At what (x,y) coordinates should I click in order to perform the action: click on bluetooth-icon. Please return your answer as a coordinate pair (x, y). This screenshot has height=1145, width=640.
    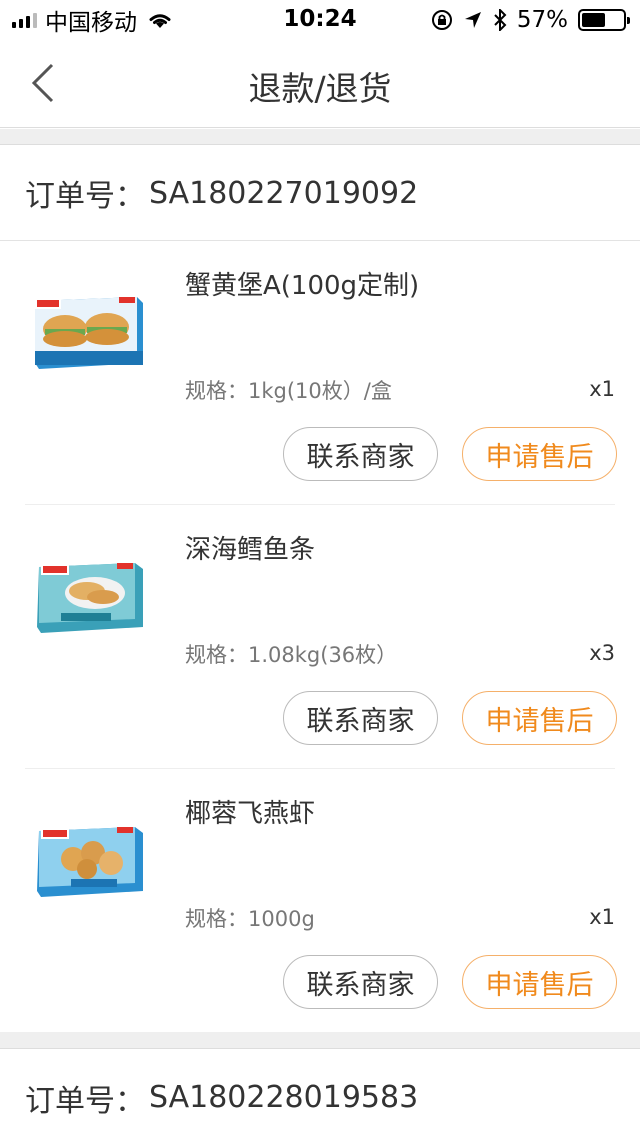
    Looking at the image, I should click on (500, 20).